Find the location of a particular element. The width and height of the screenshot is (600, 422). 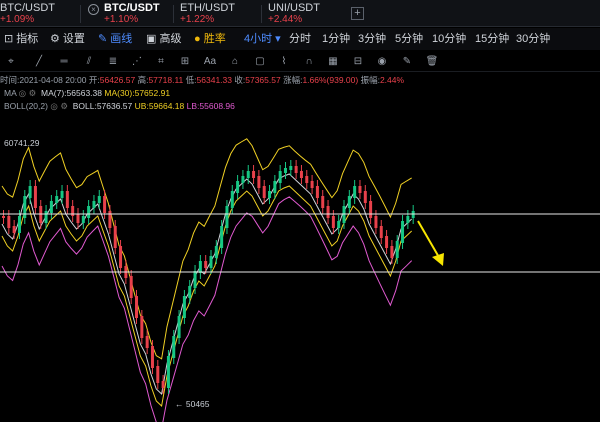

winrate-button: ● 胜率 is located at coordinates (210, 39).